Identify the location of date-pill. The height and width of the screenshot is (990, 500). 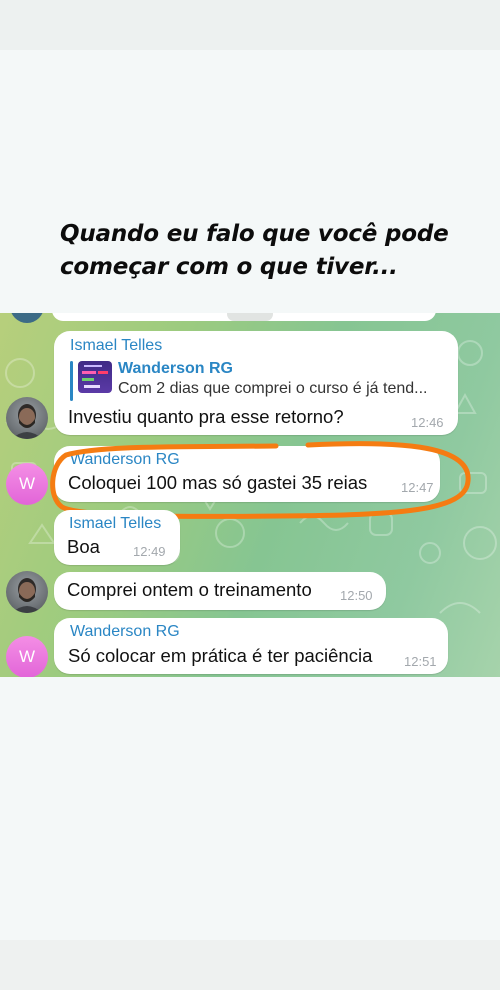
(250, 317).